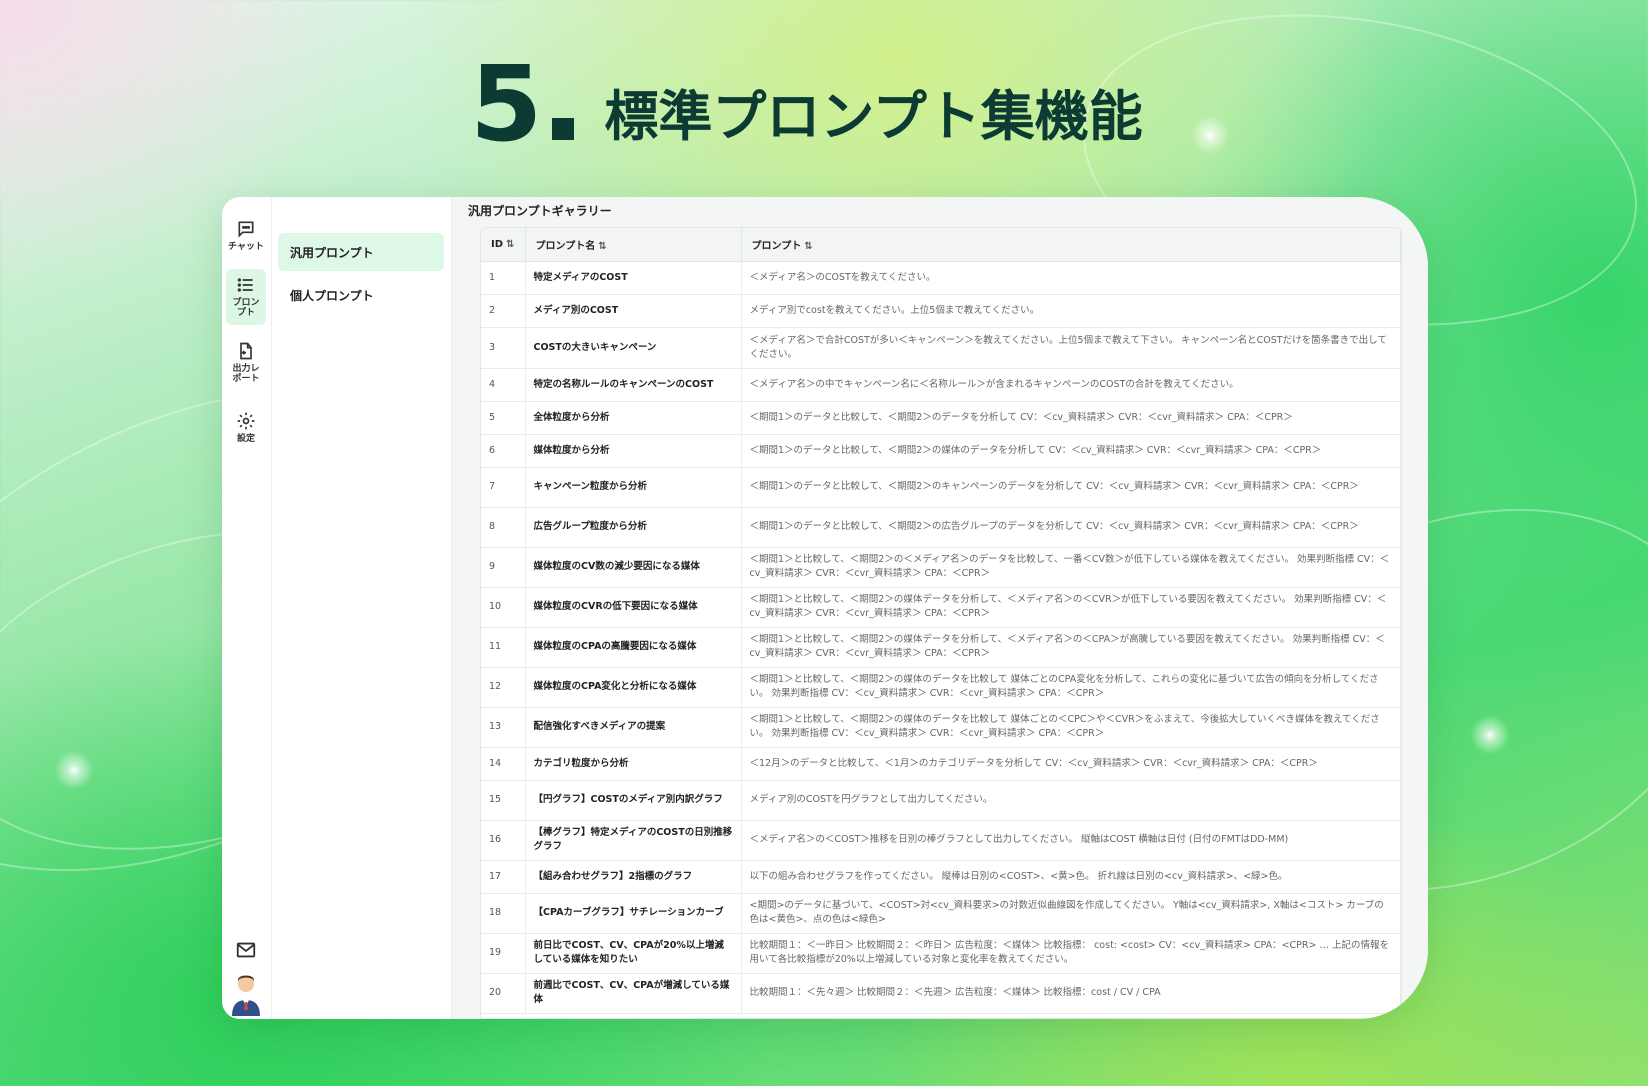 The image size is (1648, 1086). Describe the element at coordinates (503, 278) in the screenshot. I see `row-id: 1` at that location.